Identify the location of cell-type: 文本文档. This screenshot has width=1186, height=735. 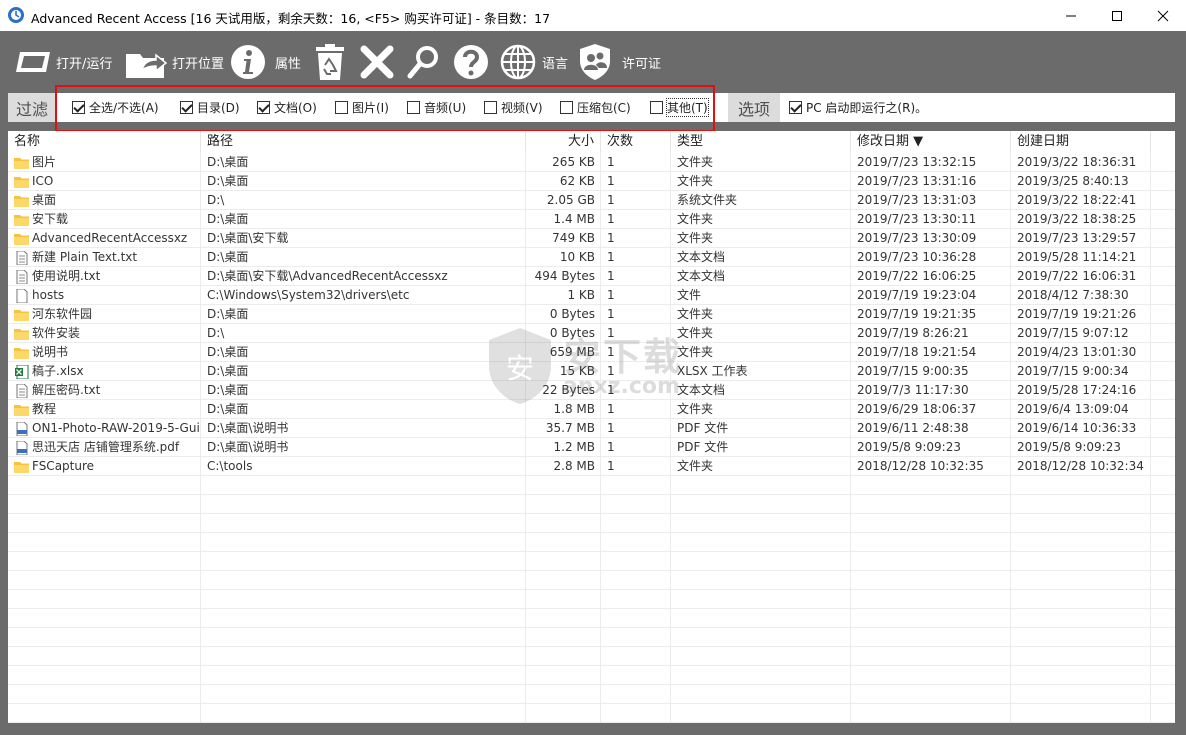
(701, 257).